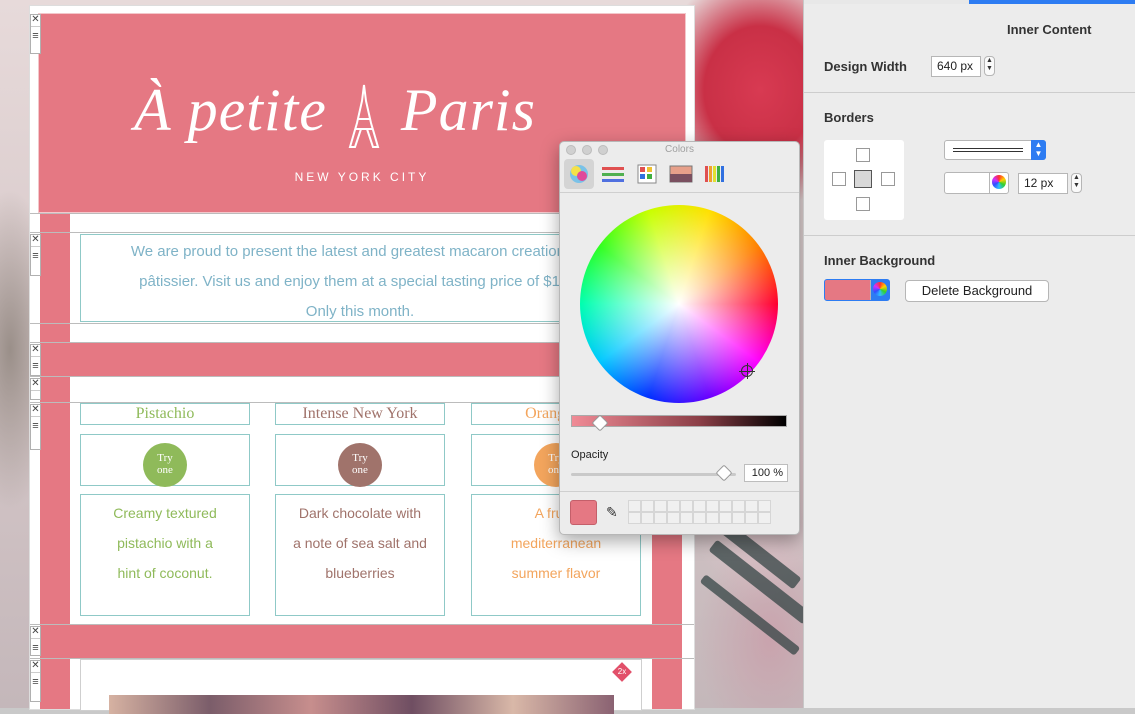 The height and width of the screenshot is (714, 1135). Describe the element at coordinates (35, 34) in the screenshot. I see `row-handle-header: ✕ ≡` at that location.